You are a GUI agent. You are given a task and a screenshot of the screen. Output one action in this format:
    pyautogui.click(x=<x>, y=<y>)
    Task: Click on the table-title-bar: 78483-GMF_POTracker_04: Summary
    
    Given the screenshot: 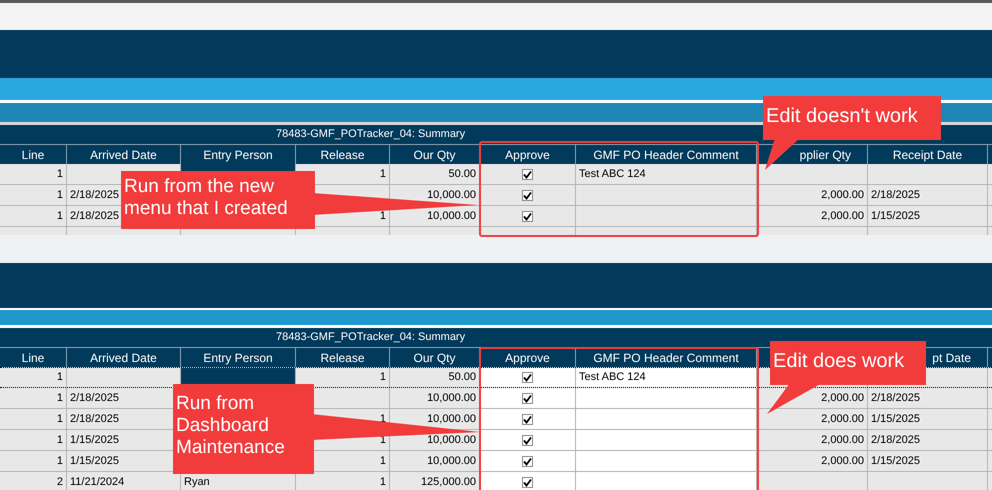 What is the action you would take?
    pyautogui.click(x=496, y=337)
    